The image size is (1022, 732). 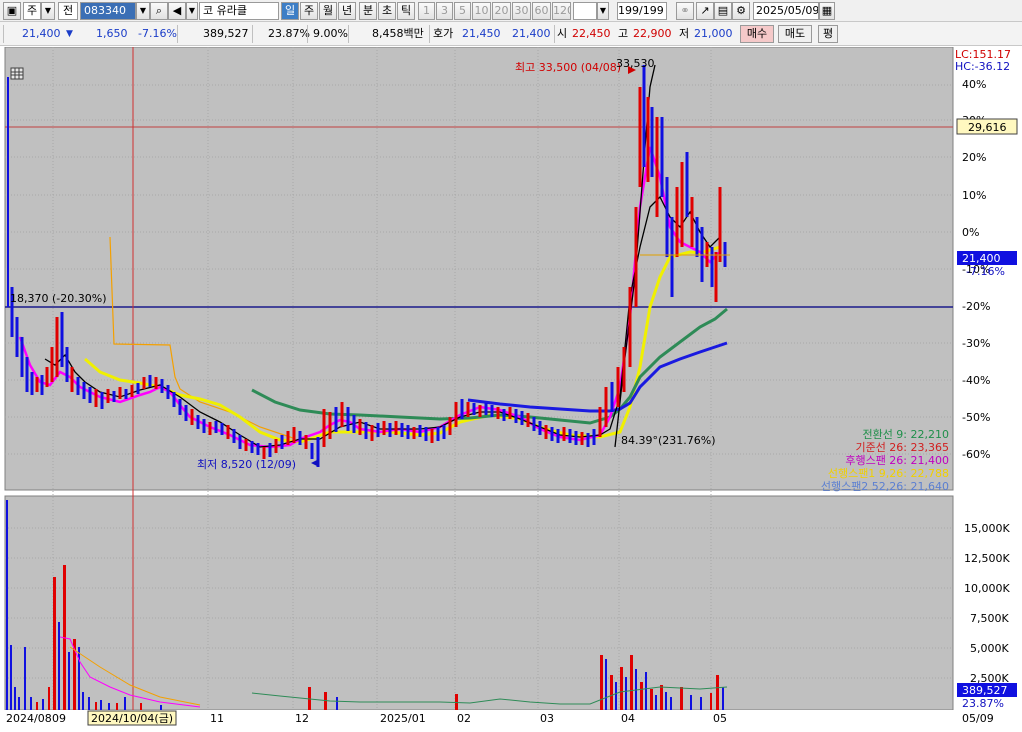 What do you see at coordinates (217, 718) in the screenshot?
I see `xlabel-11: 11` at bounding box center [217, 718].